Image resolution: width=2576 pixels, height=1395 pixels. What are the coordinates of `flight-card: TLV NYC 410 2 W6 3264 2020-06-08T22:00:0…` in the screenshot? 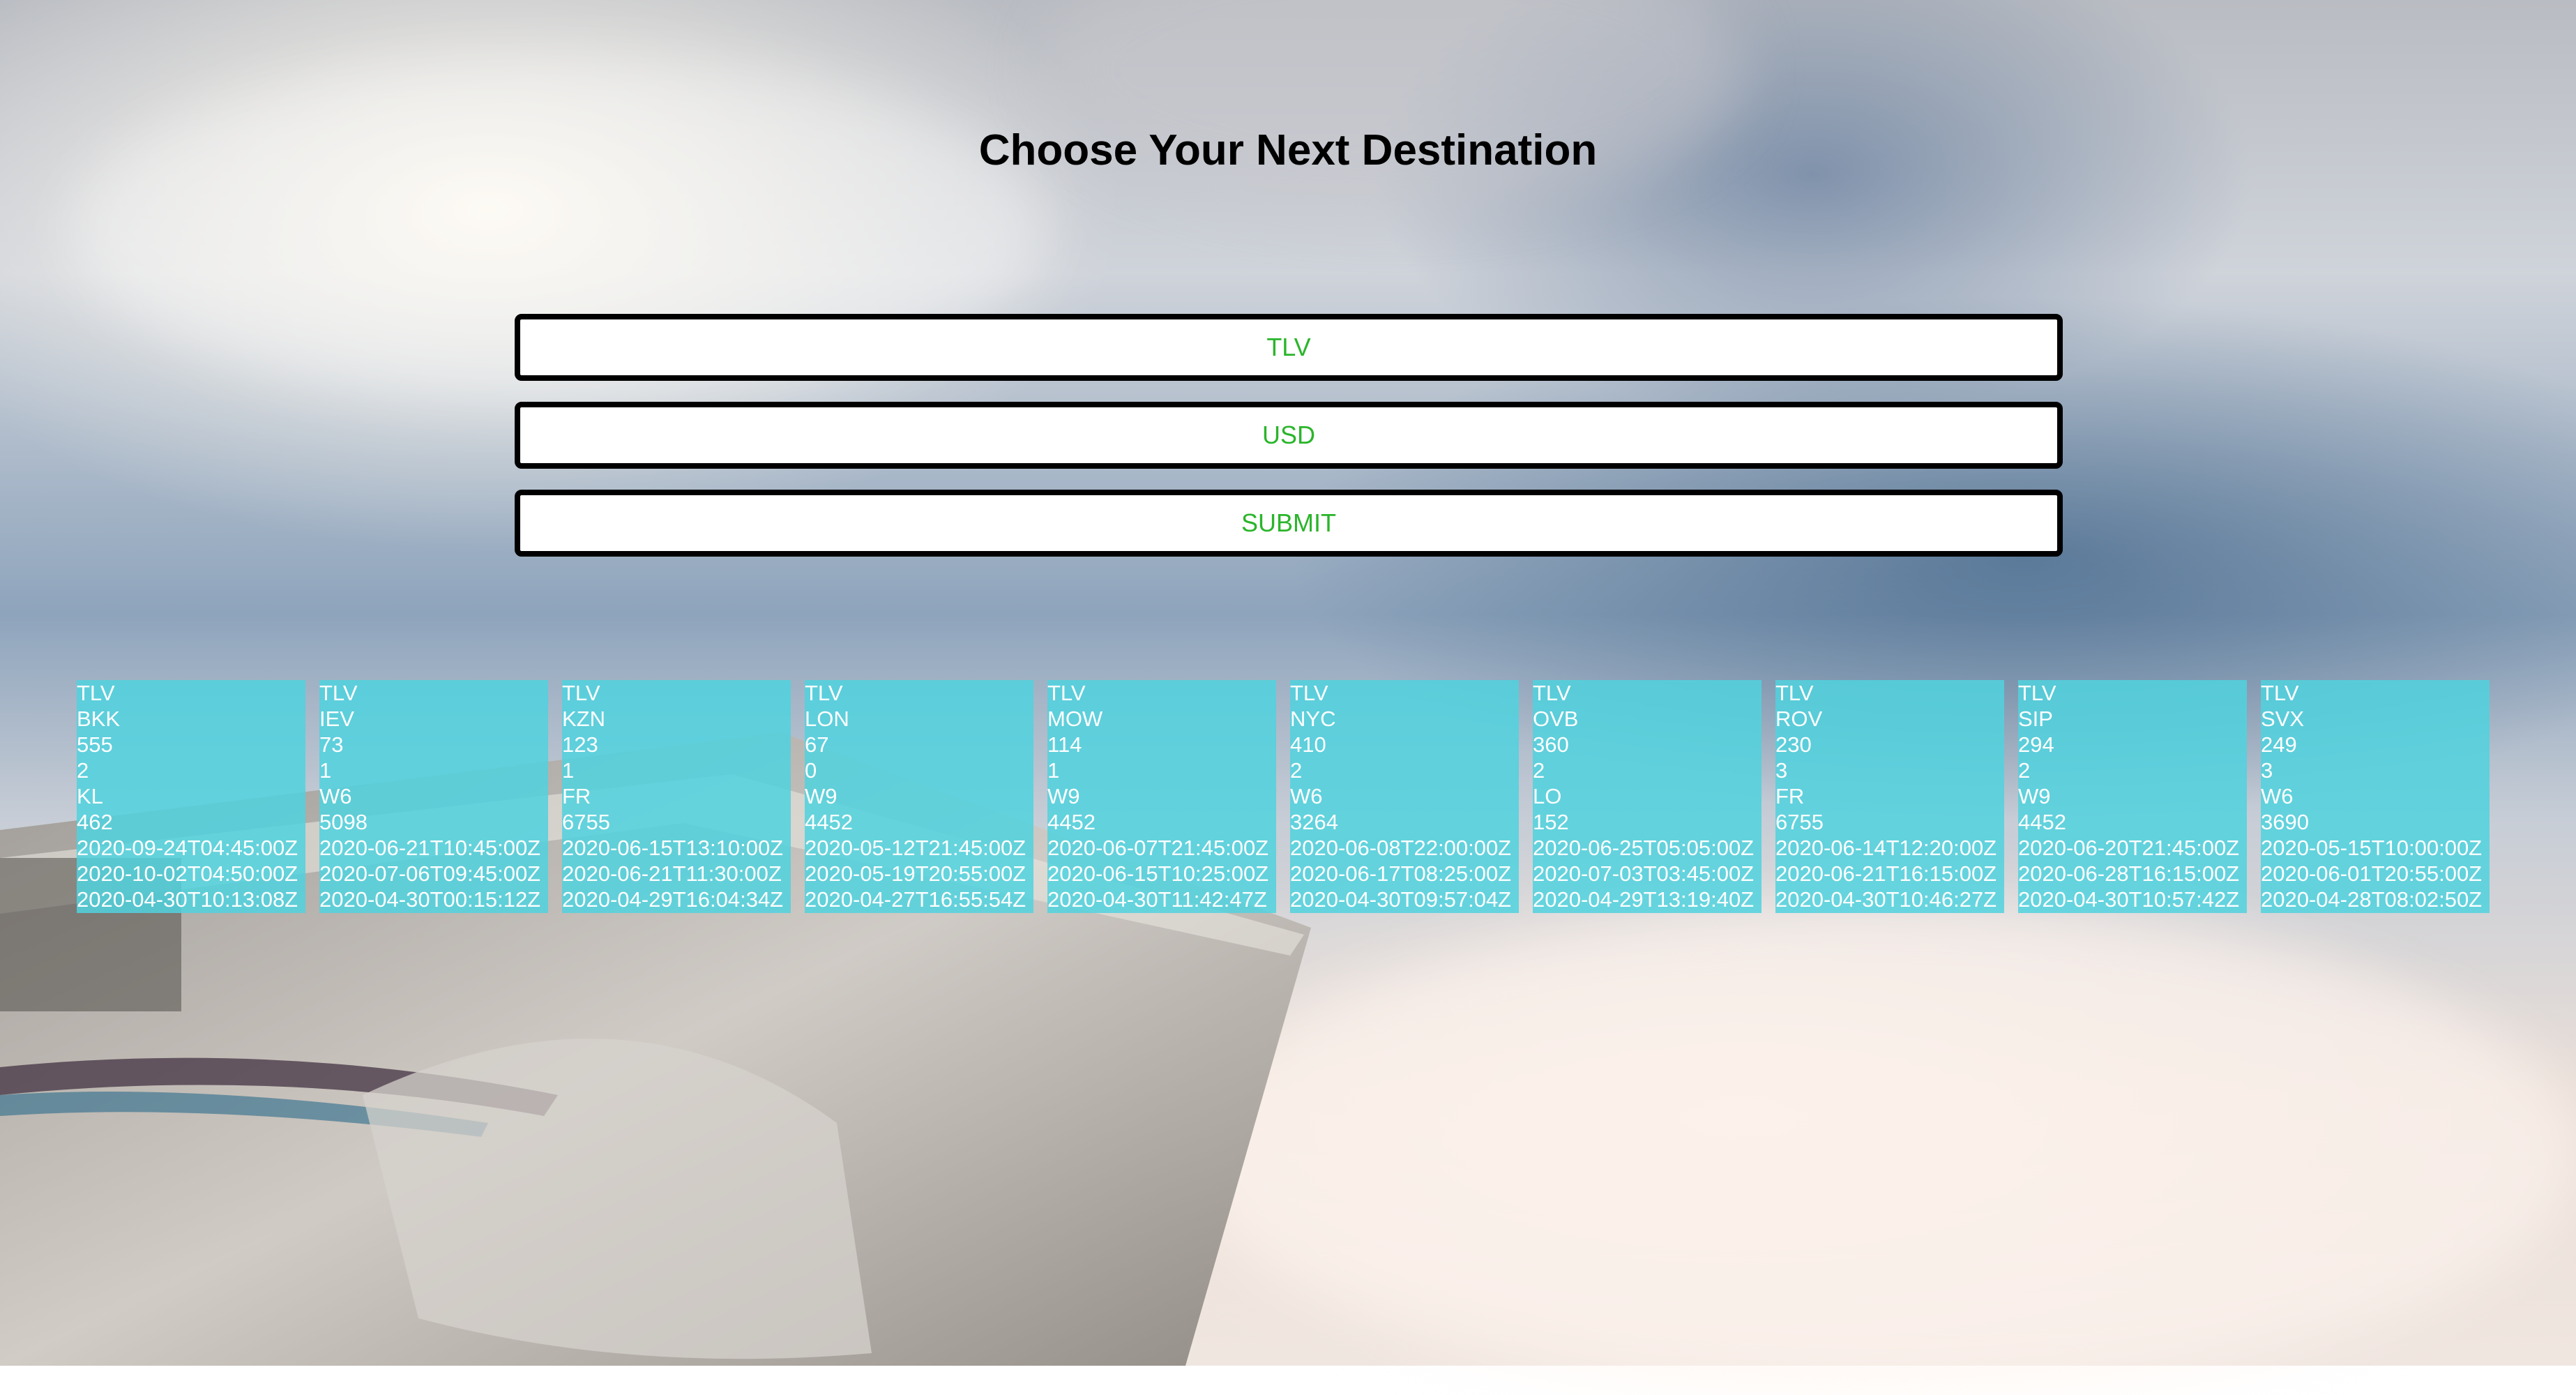 It's located at (1404, 796).